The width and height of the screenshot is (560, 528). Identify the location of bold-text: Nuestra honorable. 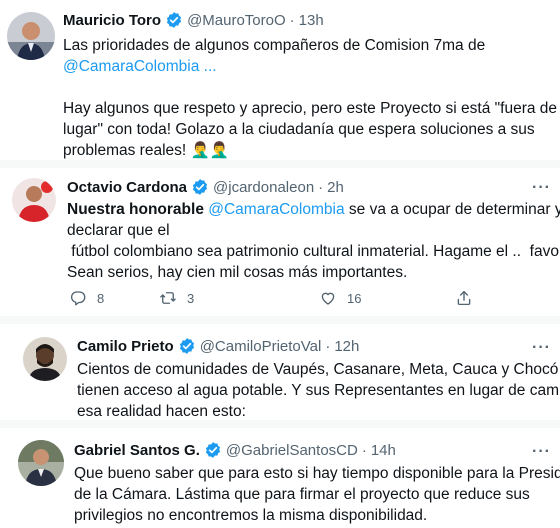
(138, 209).